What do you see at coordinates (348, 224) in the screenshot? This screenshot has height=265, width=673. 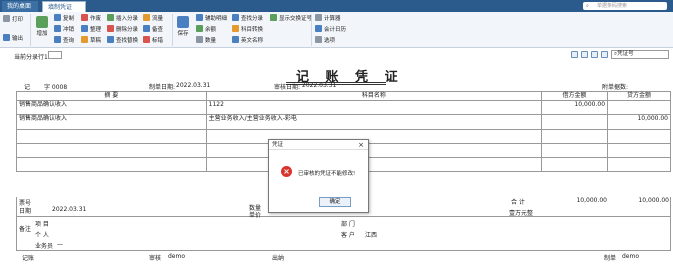 I see `department-label: 部 门` at bounding box center [348, 224].